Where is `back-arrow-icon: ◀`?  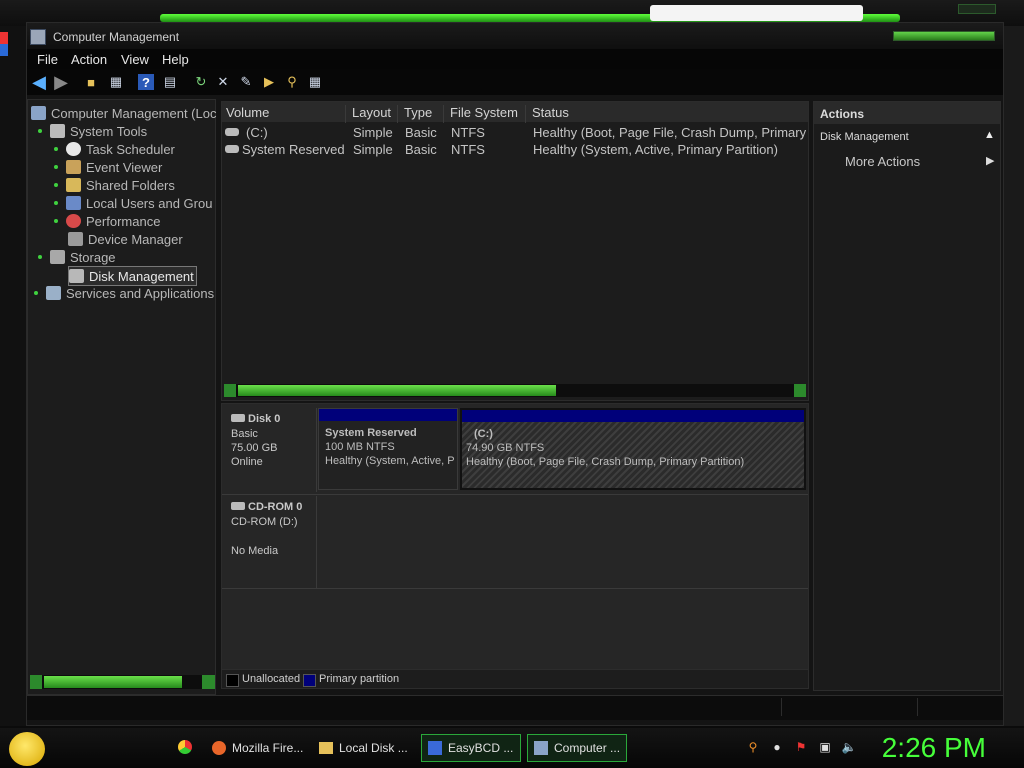
back-arrow-icon: ◀ is located at coordinates (39, 82).